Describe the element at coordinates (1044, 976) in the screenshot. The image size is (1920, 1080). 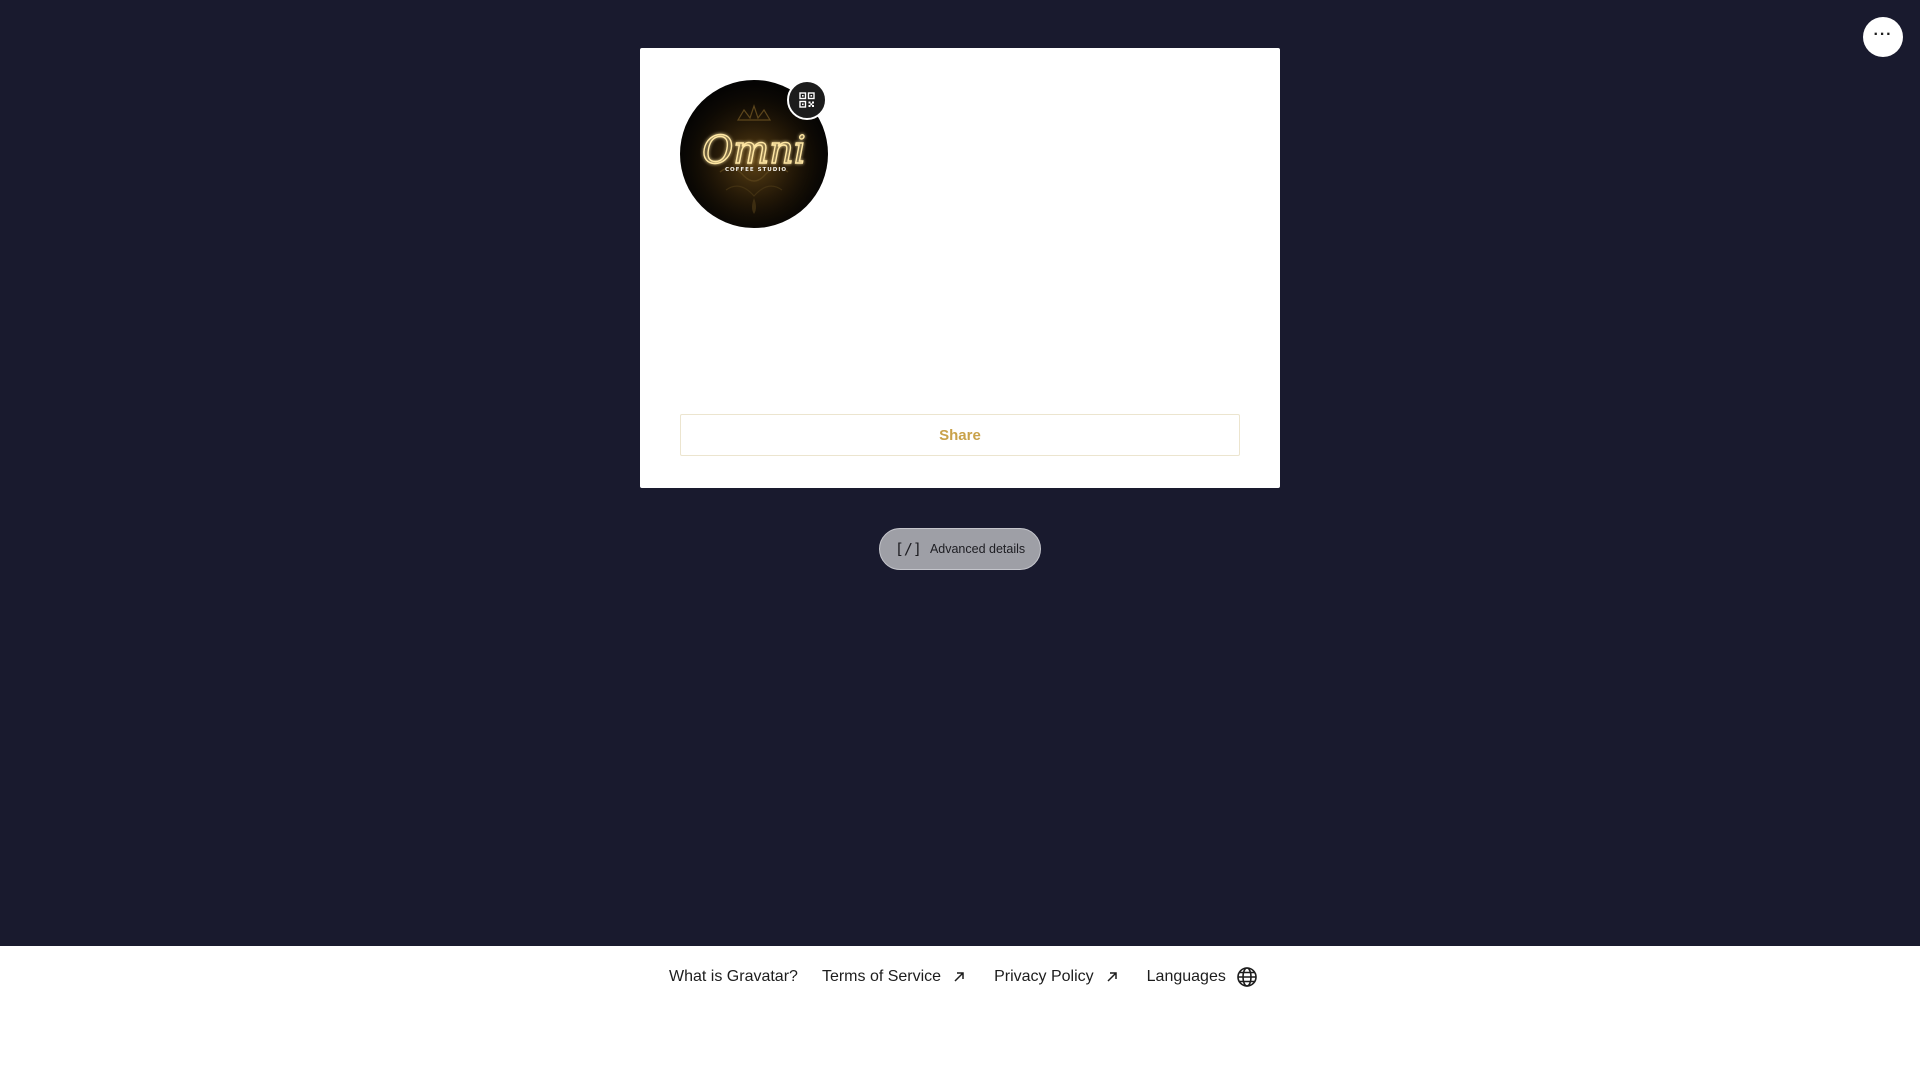
I see `footer-link-label: Privacy Policy` at that location.